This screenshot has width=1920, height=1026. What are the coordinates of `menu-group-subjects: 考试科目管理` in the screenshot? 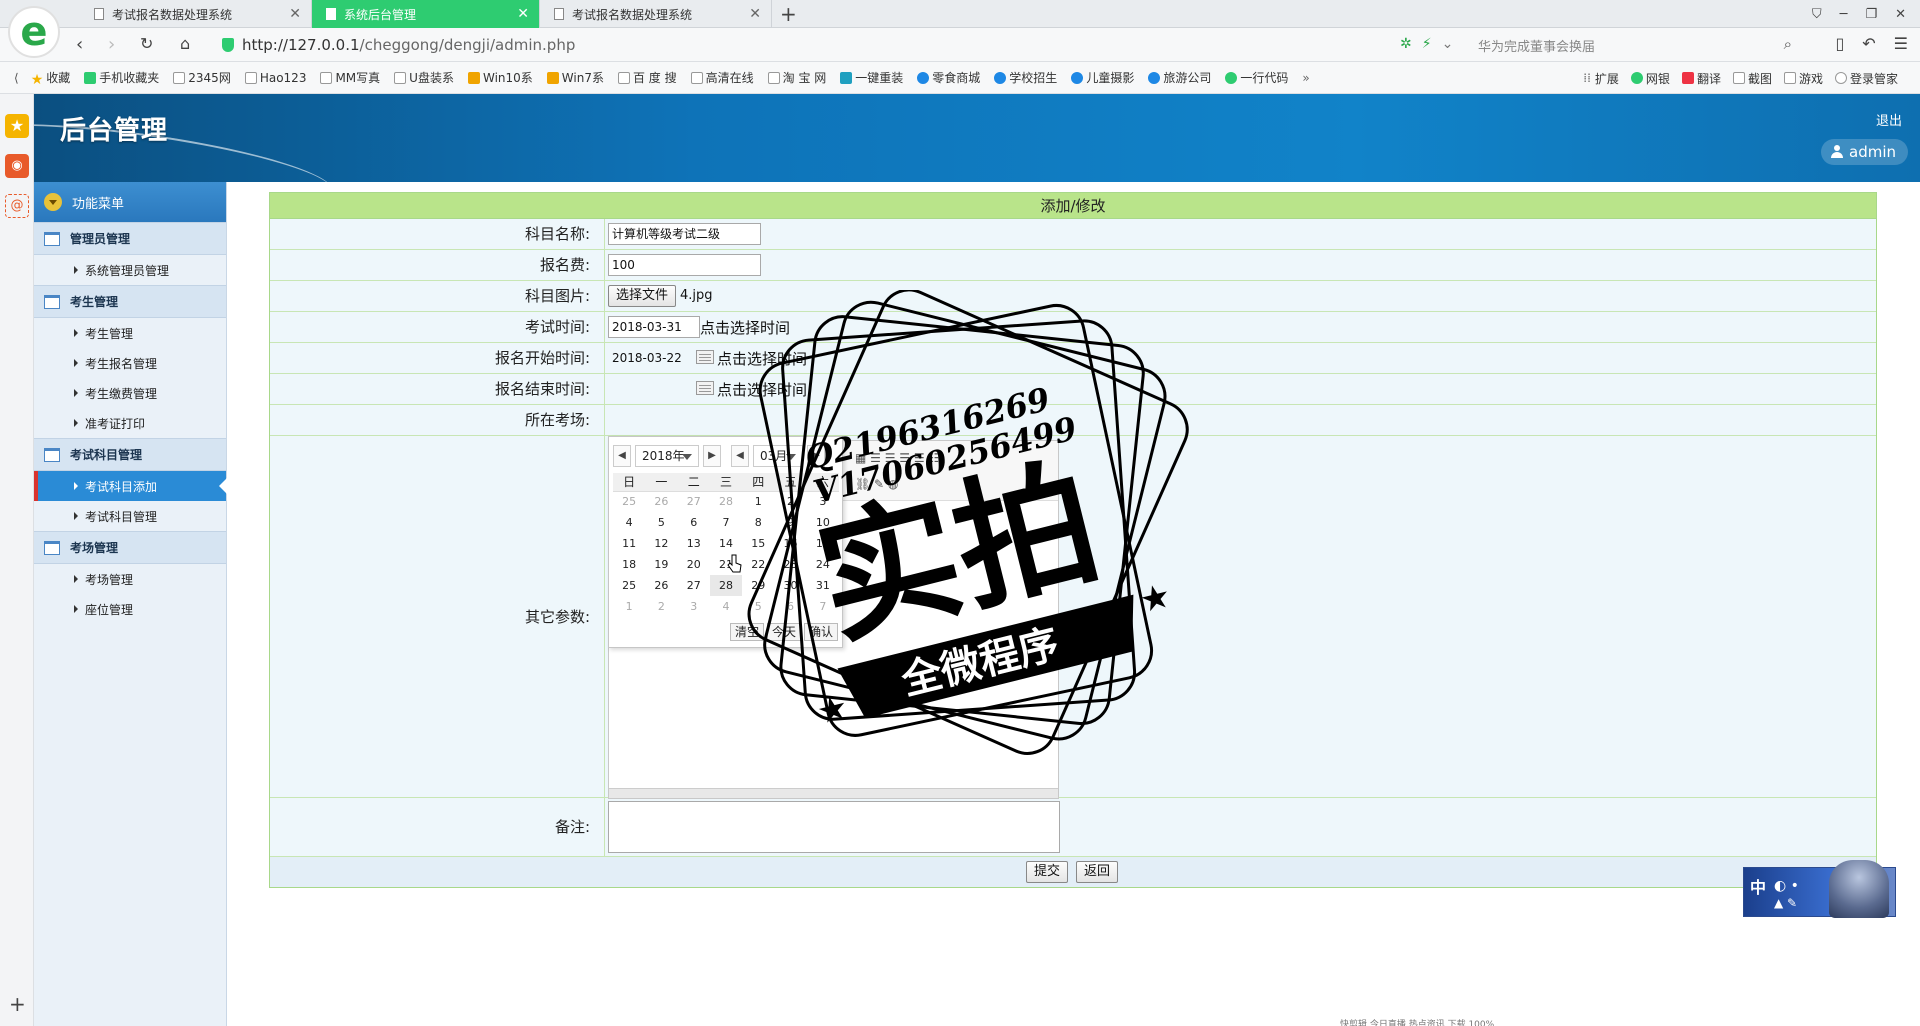 It's located at (130, 454).